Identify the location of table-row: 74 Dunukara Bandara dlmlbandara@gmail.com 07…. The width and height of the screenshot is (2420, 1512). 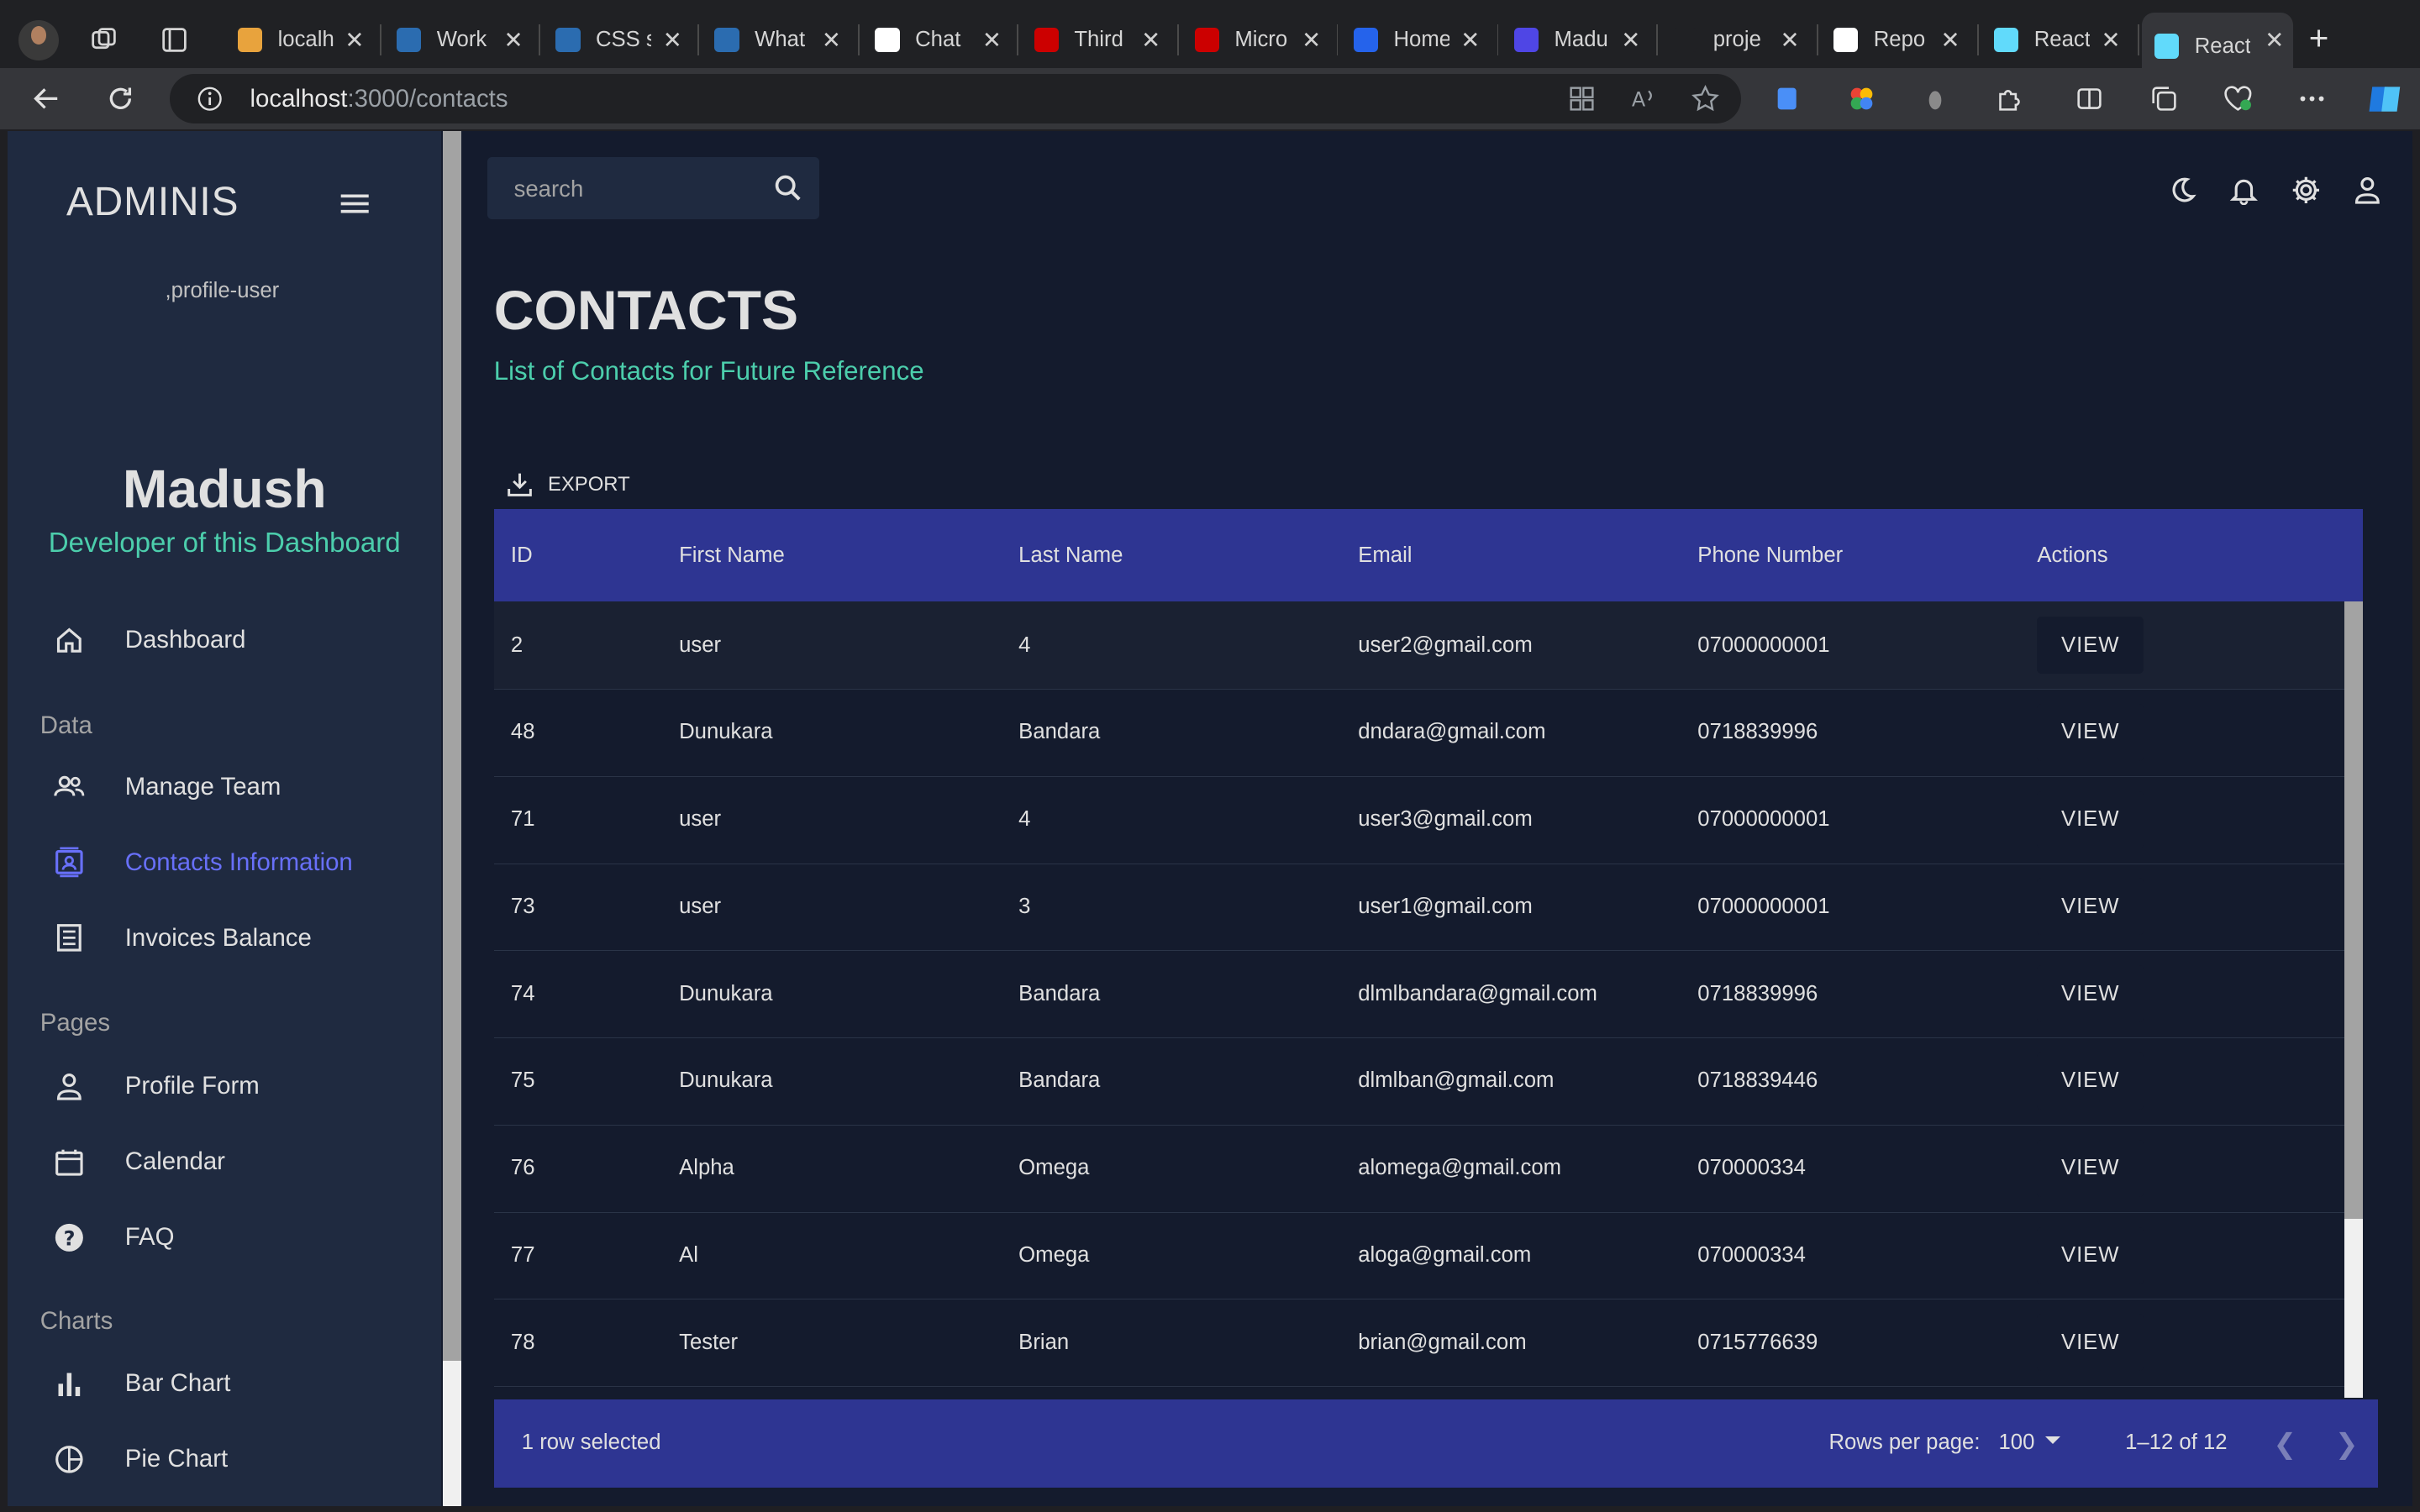
(1418, 994).